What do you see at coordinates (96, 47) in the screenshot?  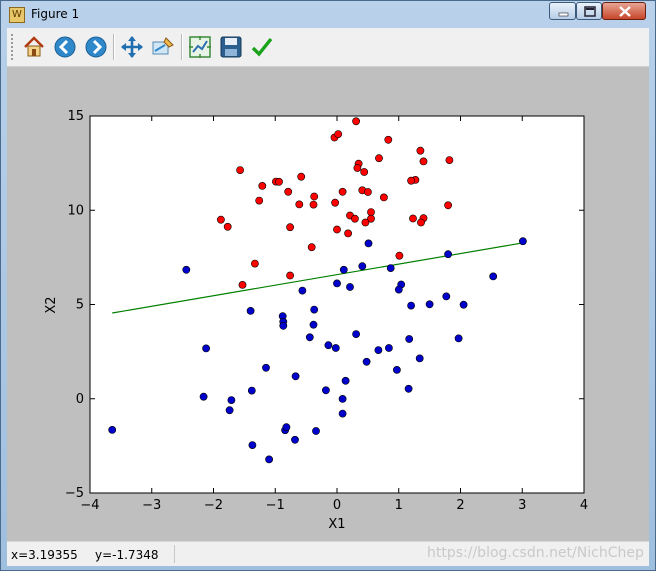 I see `forward-button` at bounding box center [96, 47].